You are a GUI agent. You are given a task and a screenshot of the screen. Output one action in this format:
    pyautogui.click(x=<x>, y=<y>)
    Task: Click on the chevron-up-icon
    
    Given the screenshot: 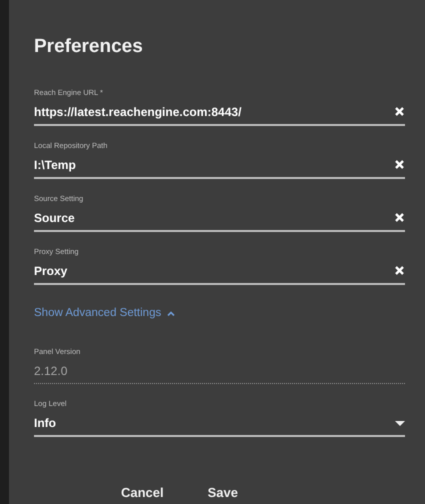 What is the action you would take?
    pyautogui.click(x=171, y=313)
    